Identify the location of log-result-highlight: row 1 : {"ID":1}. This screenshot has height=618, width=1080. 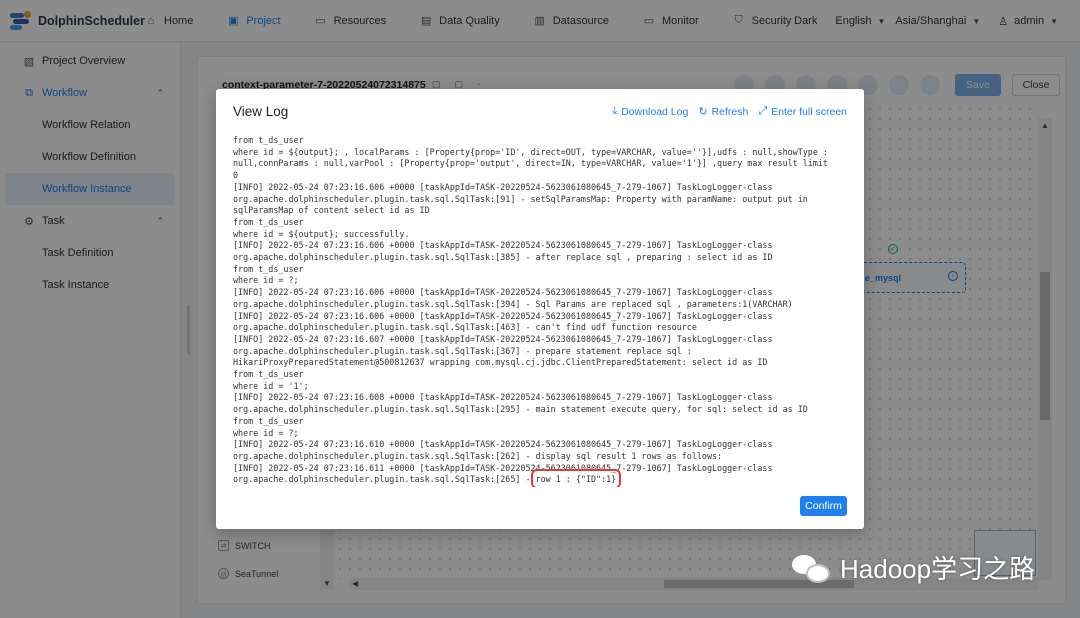
(576, 478).